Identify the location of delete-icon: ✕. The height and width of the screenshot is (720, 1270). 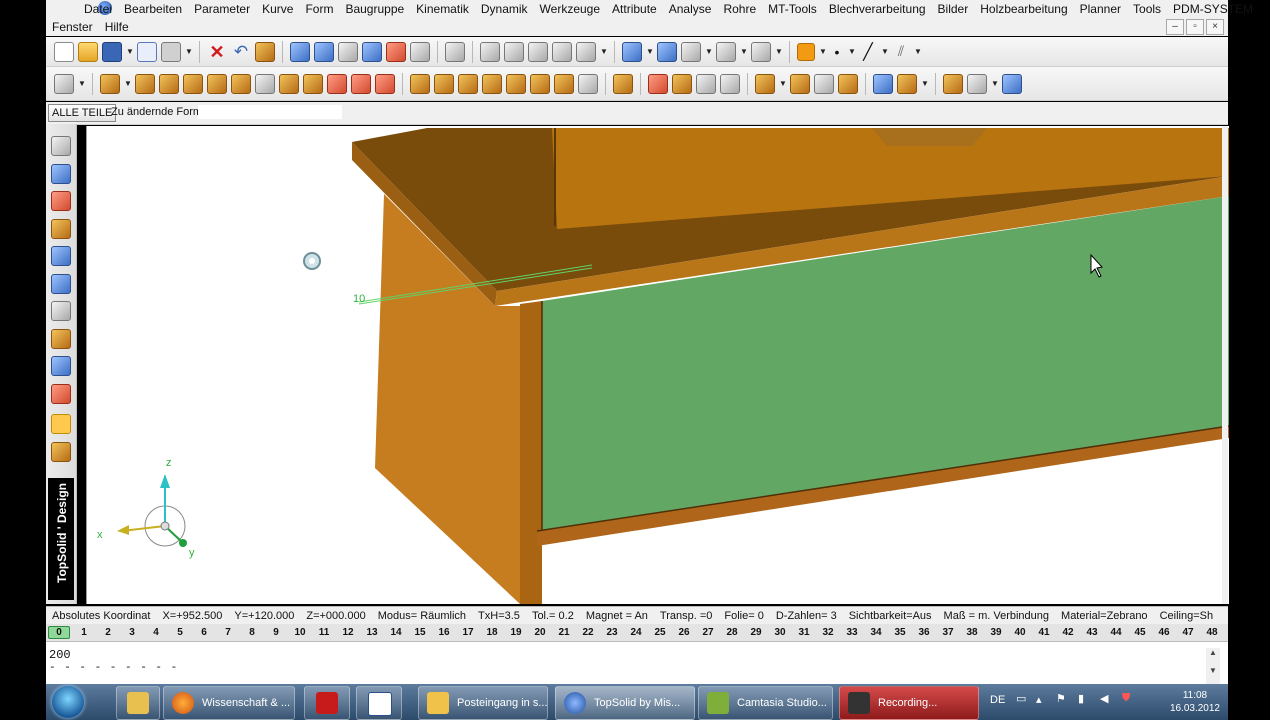
(217, 52).